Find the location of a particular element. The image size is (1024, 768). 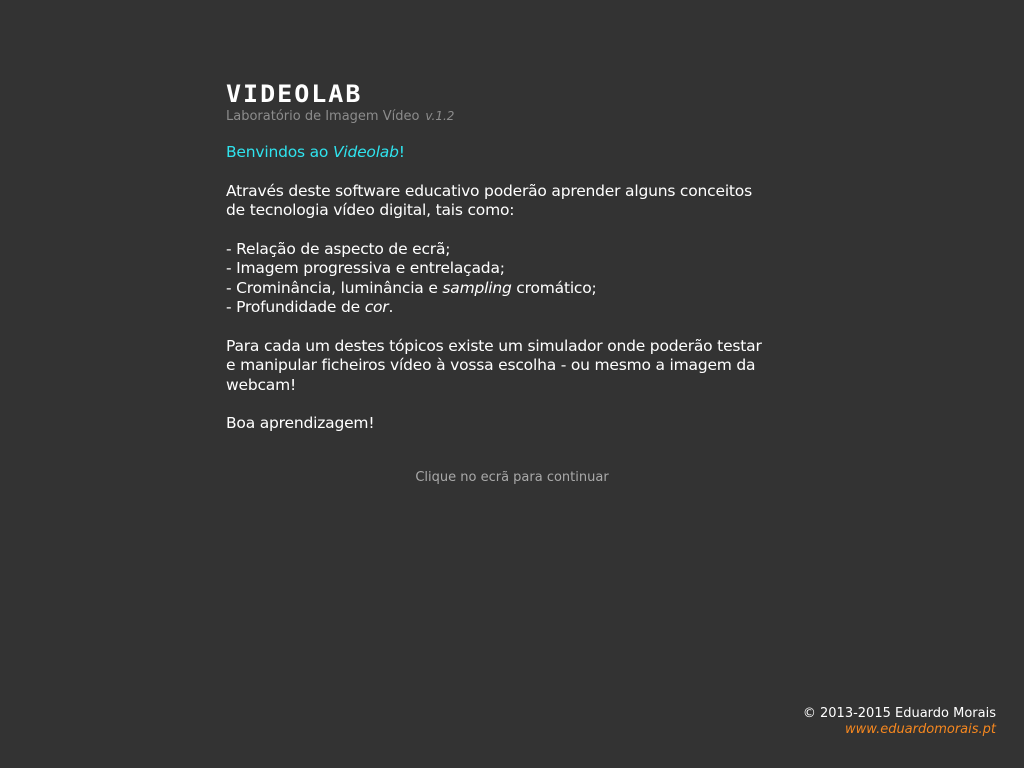

topic-item: - Profundidade de cor. is located at coordinates (496, 308).